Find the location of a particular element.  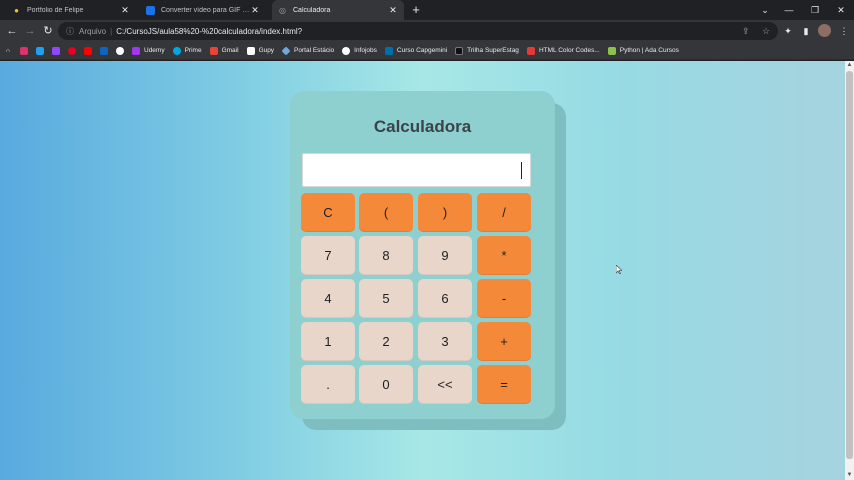

key-8-button: 8 is located at coordinates (386, 255).